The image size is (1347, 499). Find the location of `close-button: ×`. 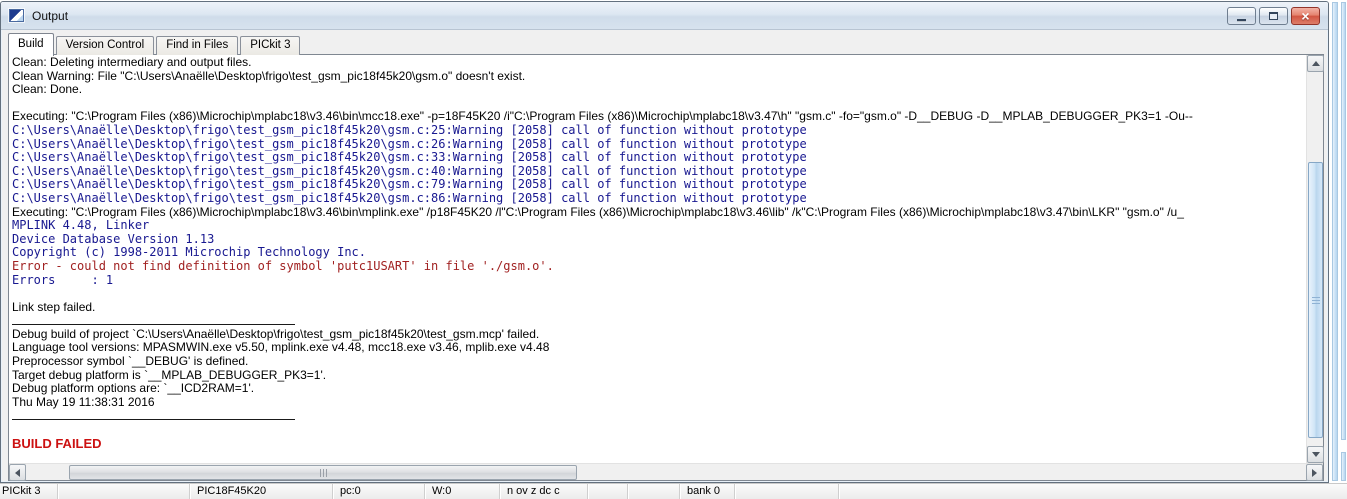

close-button: × is located at coordinates (1305, 16).